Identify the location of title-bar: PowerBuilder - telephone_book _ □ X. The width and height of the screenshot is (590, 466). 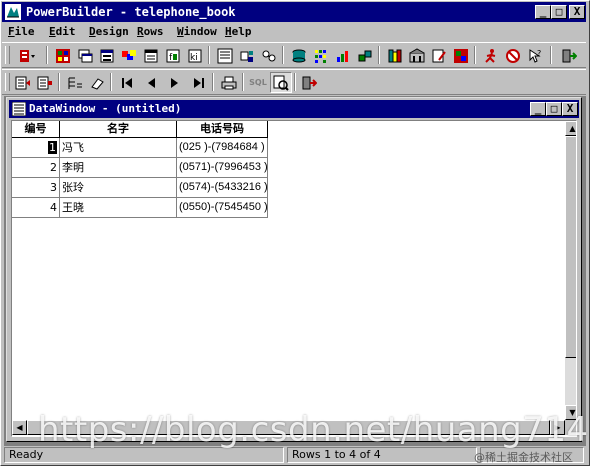
(294, 12).